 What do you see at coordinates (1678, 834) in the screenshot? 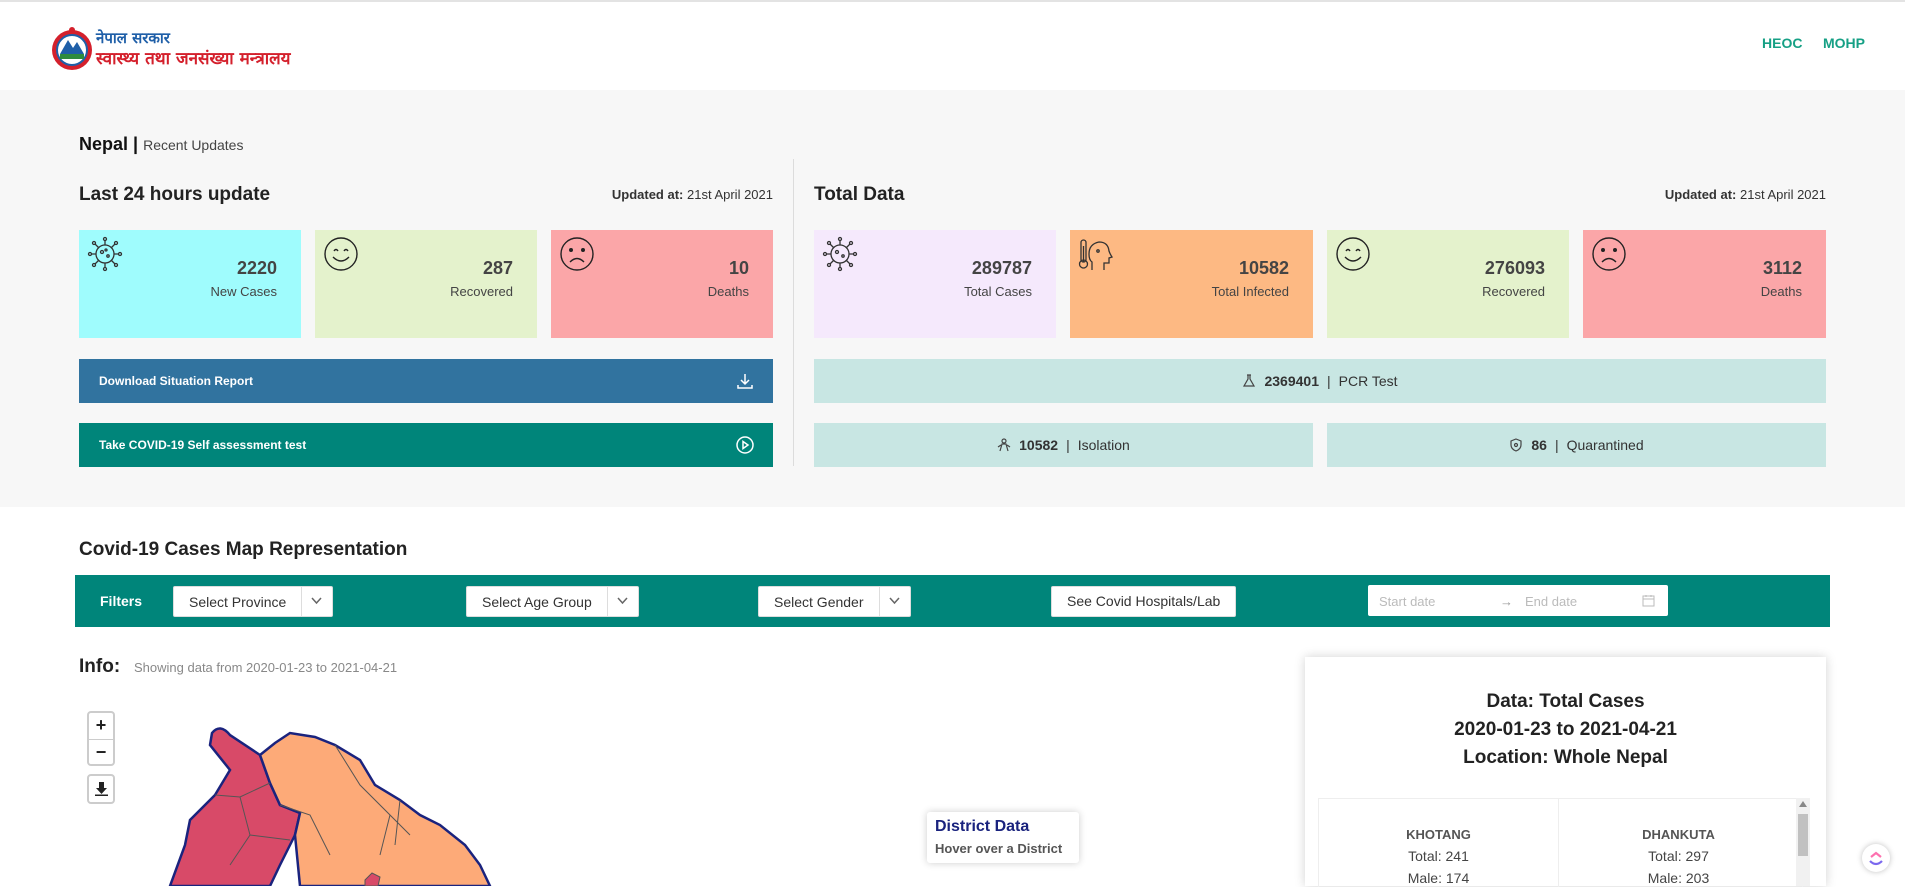
I see `district-name: DHANKUTA` at bounding box center [1678, 834].